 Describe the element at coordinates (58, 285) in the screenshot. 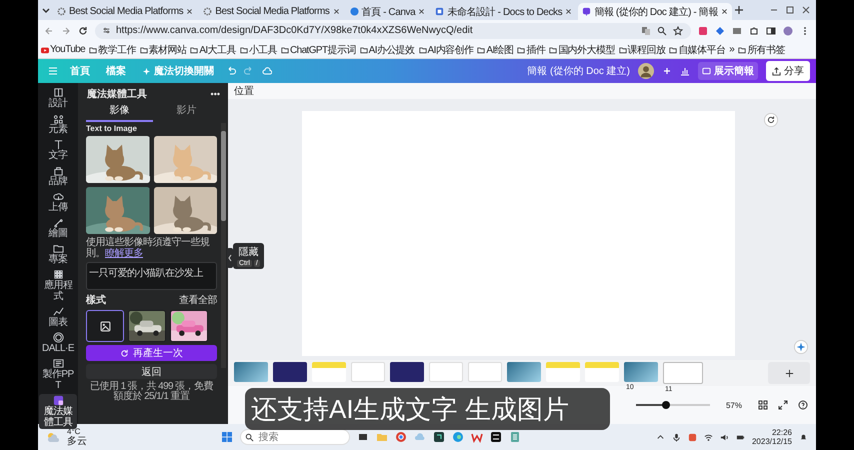

I see `sidebar-item: 應用程式` at that location.